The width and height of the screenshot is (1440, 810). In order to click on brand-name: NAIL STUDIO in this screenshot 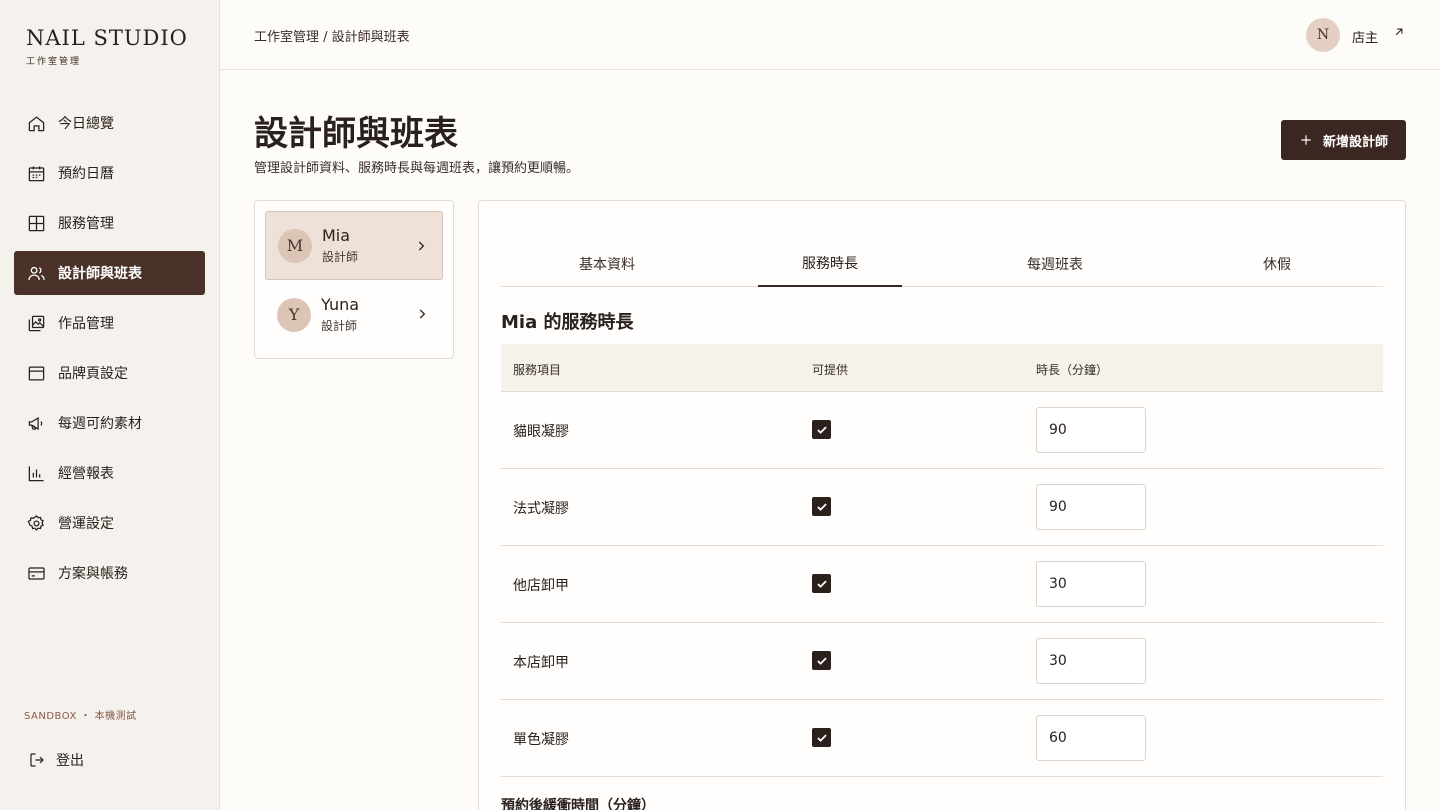, I will do `click(107, 38)`.